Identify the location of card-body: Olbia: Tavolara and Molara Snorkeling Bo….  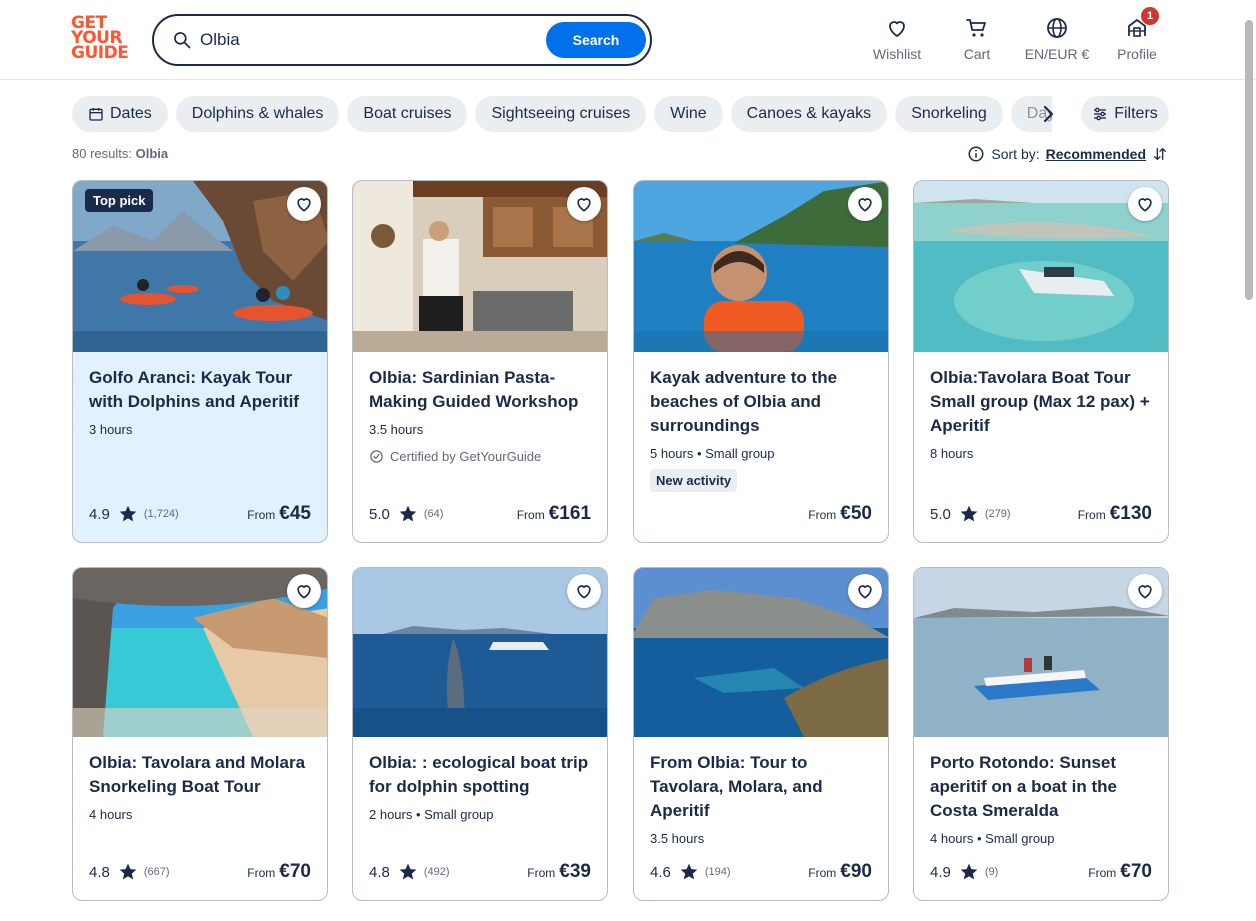
(200, 779).